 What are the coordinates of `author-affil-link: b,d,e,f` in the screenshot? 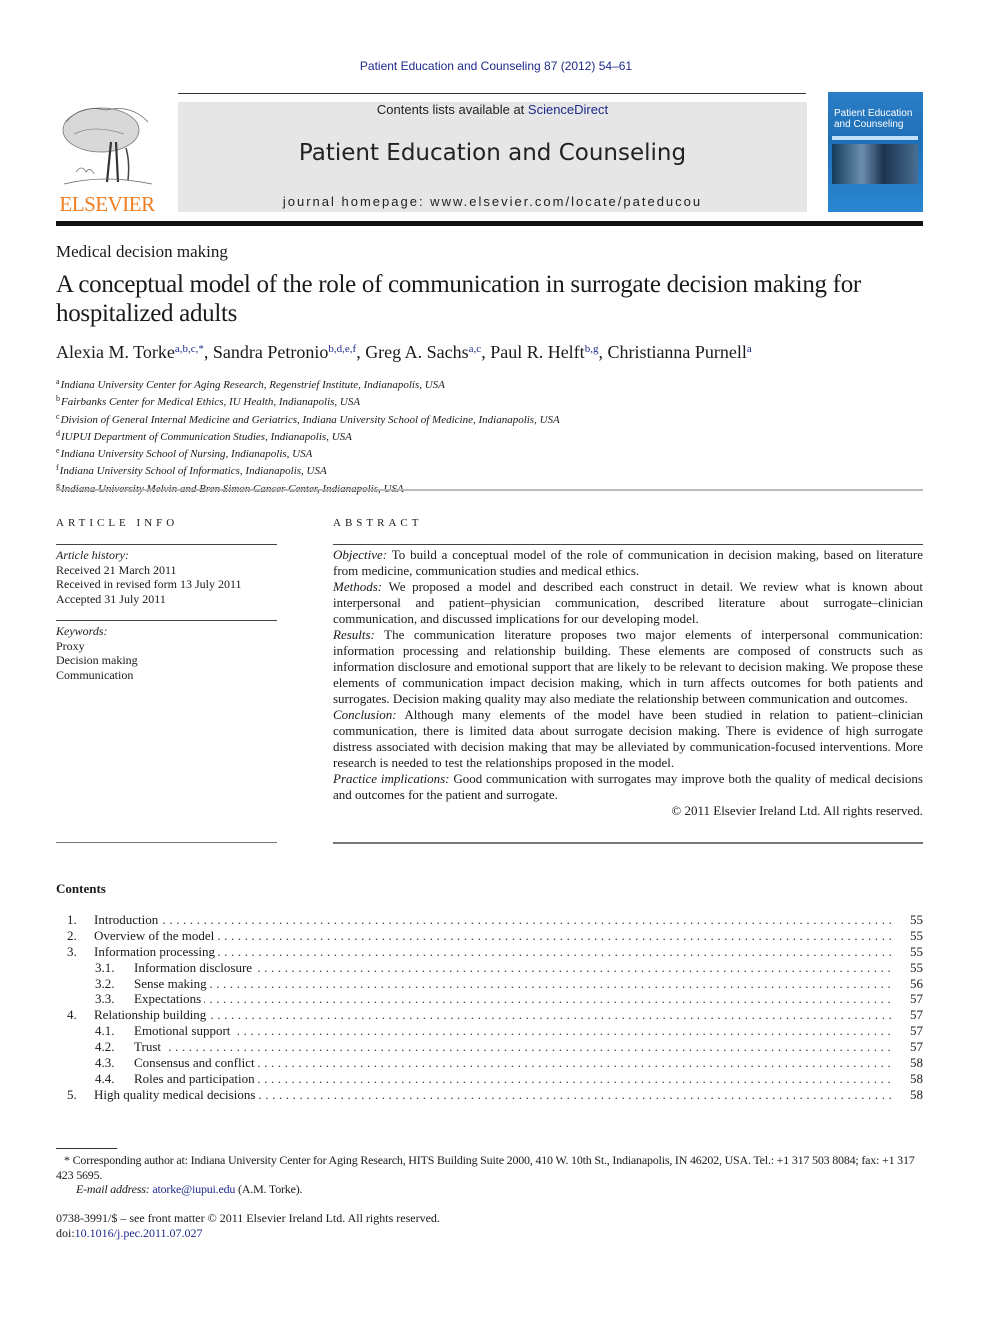 It's located at (342, 349).